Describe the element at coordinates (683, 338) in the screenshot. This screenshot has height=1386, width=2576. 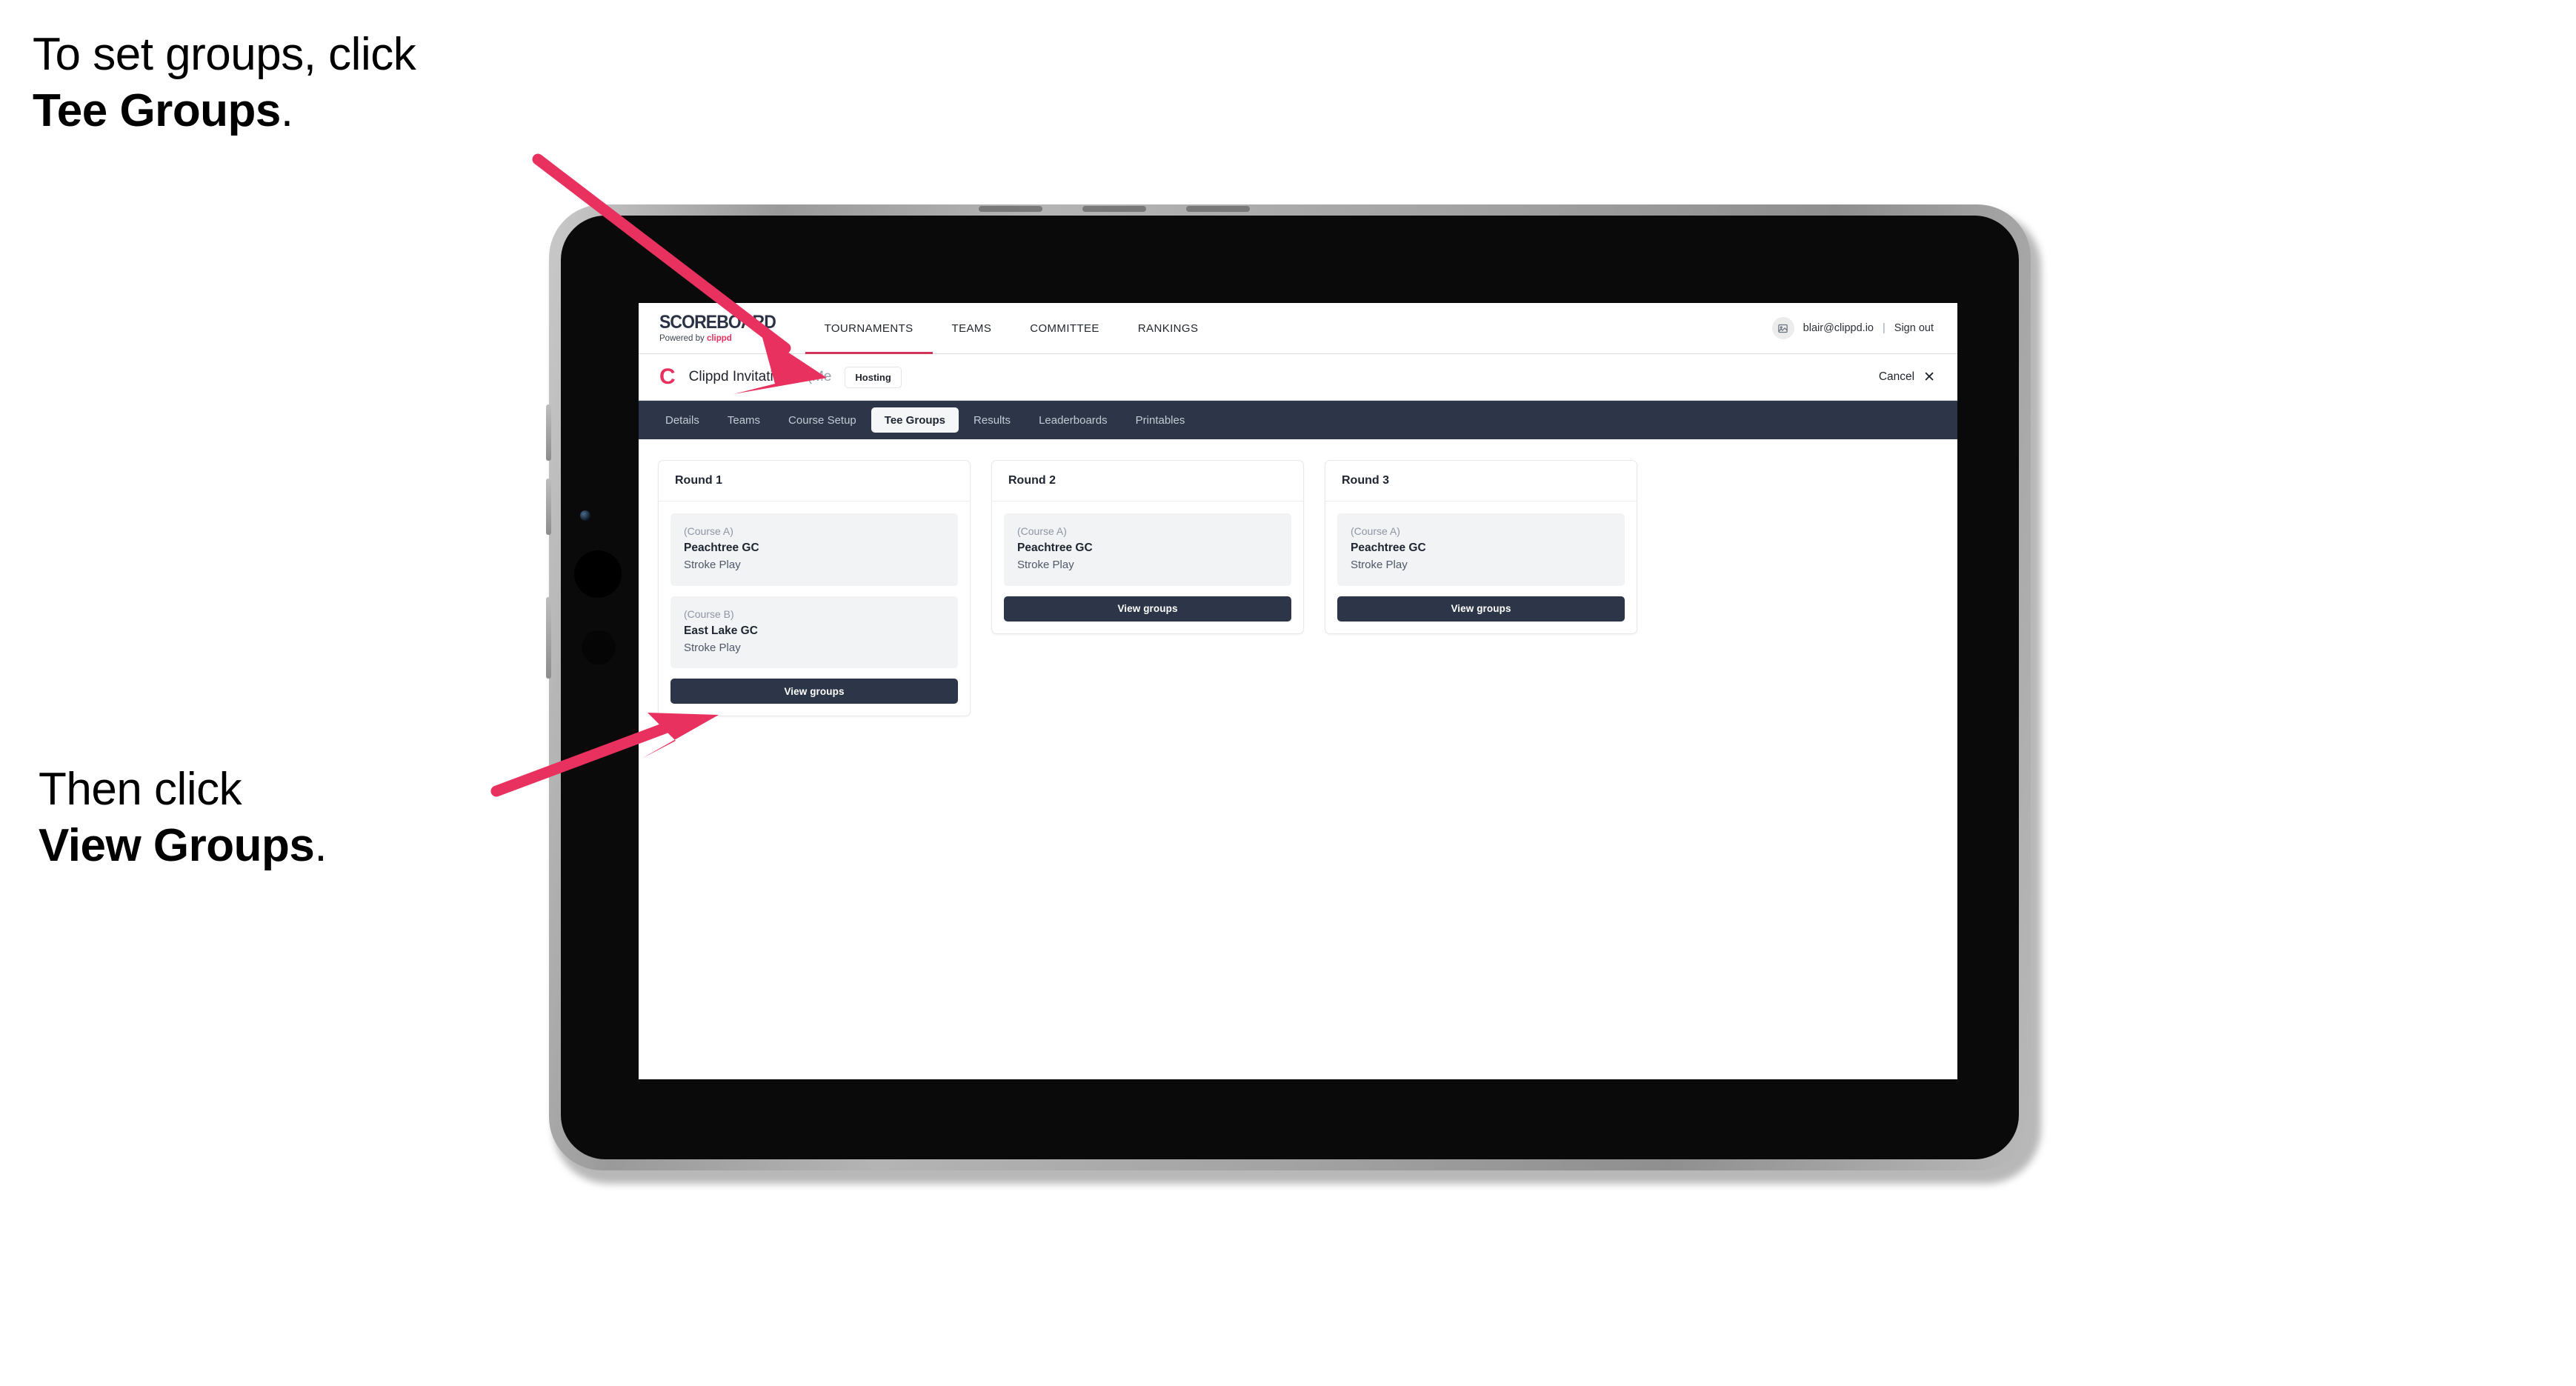
I see `logo-tagline-prefix: Powered by` at that location.